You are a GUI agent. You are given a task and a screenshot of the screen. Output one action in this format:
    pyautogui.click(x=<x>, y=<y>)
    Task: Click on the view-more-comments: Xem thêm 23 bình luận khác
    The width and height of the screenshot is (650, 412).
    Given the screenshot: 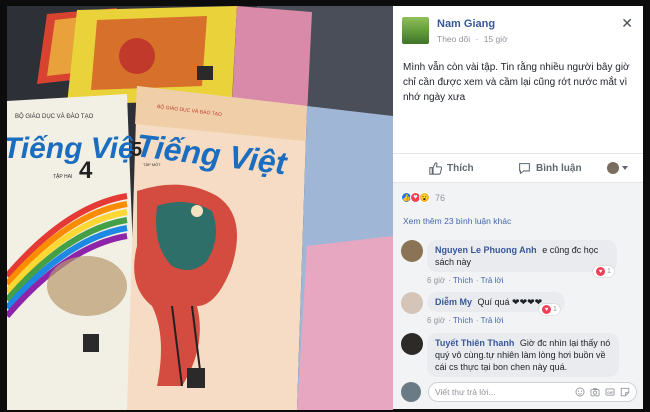 What is the action you would take?
    pyautogui.click(x=457, y=221)
    